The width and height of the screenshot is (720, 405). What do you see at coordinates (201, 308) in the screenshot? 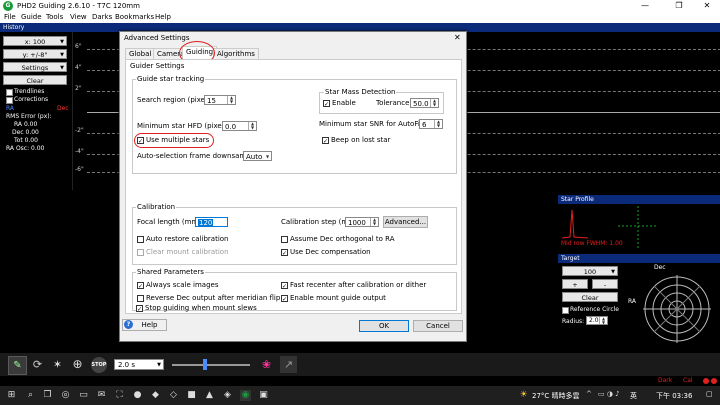
I see `stop-guiding-slews-label: Stop guiding when mount slews` at bounding box center [201, 308].